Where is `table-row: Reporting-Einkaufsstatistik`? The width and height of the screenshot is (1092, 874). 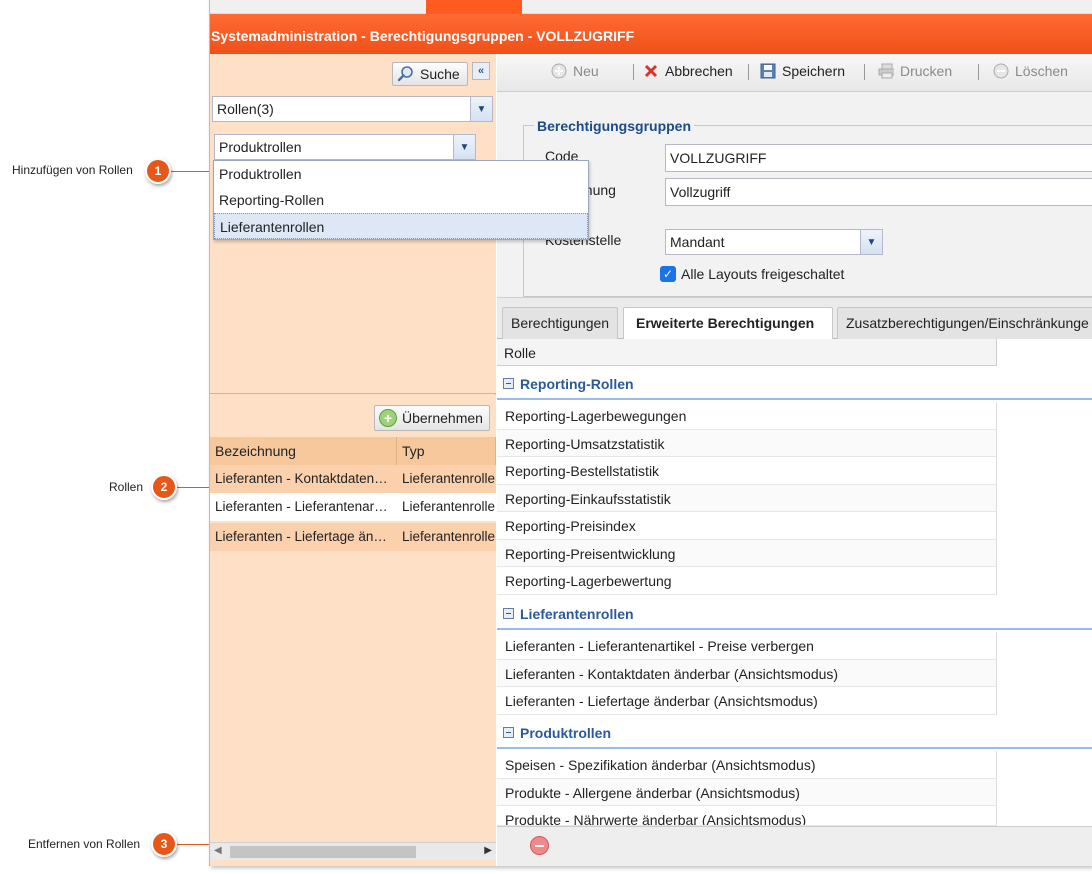 table-row: Reporting-Einkaufsstatistik is located at coordinates (747, 498).